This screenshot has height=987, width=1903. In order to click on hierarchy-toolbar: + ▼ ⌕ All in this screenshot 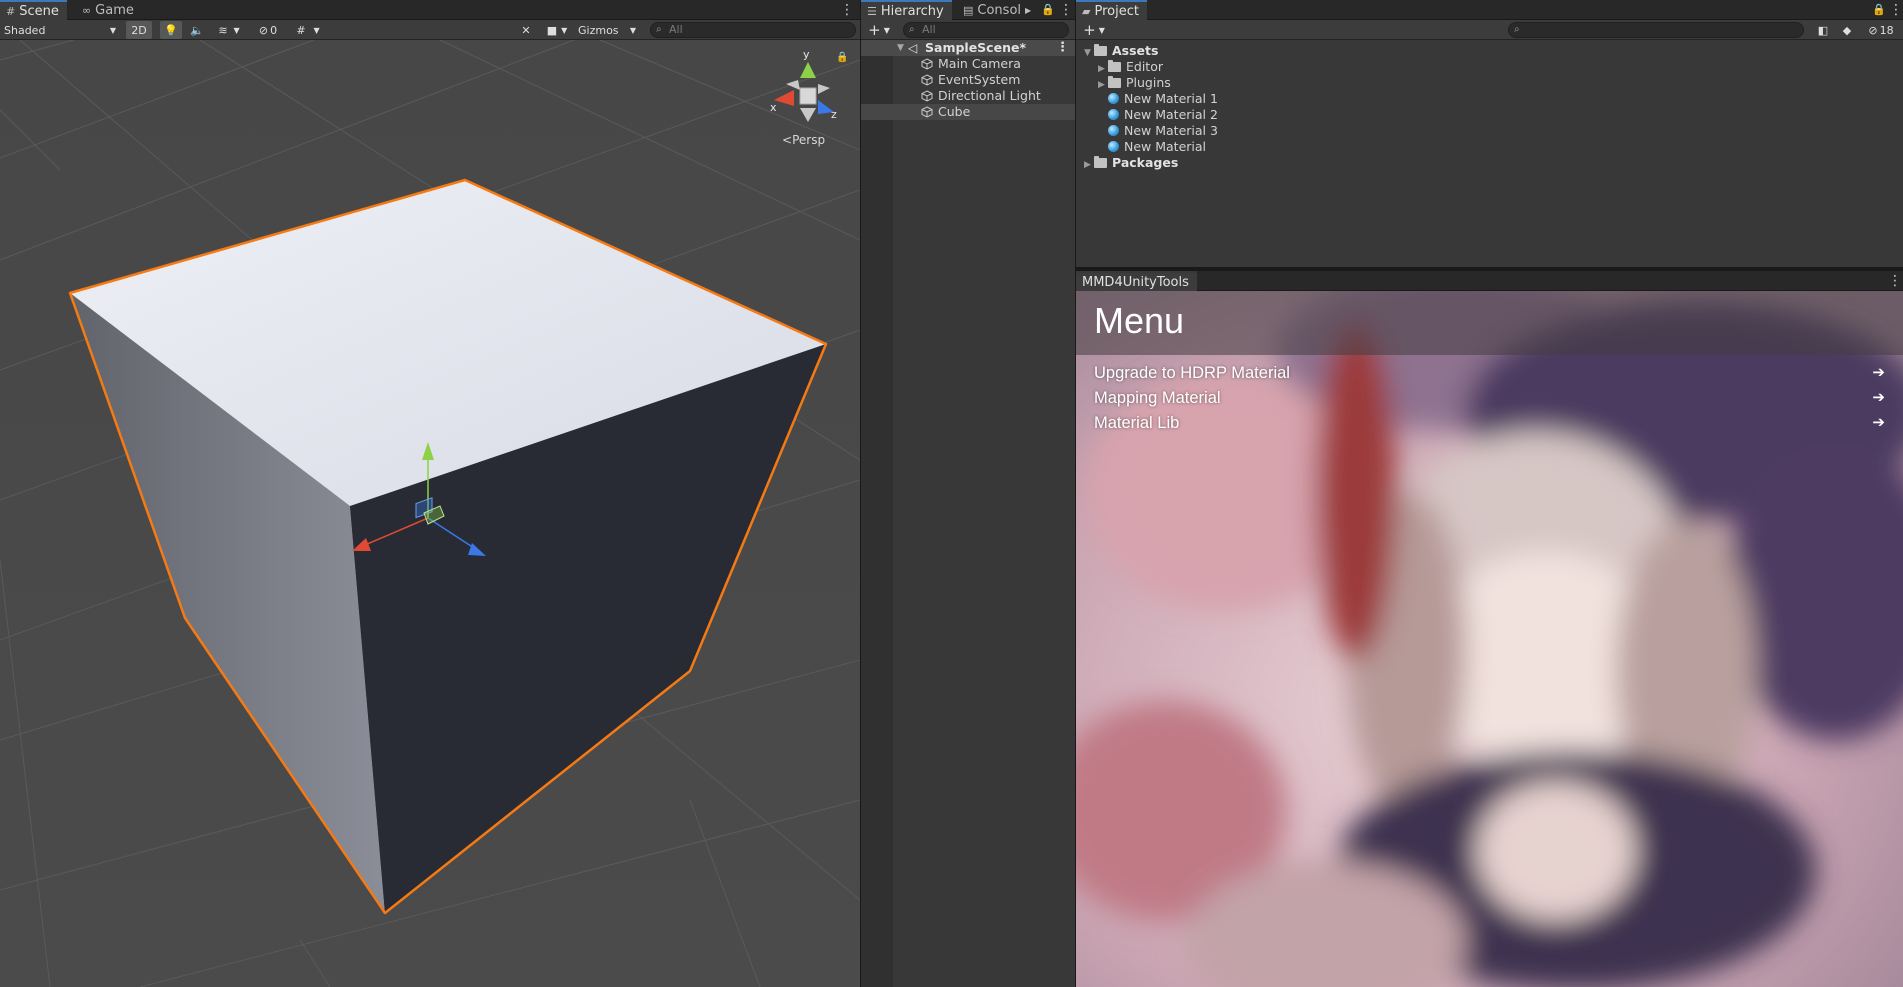, I will do `click(968, 30)`.